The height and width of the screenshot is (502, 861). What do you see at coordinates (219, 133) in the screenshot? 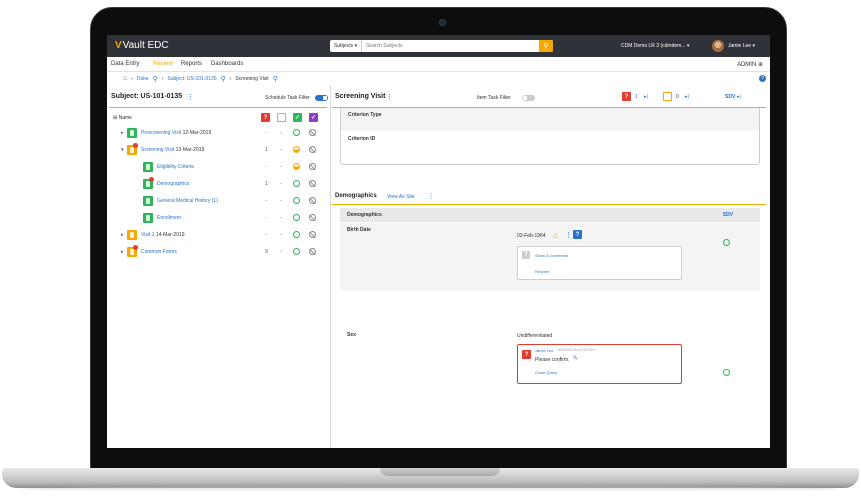
I see `tree-row: ▸ Prescreening Visit 12-Mar-2019 - -` at bounding box center [219, 133].